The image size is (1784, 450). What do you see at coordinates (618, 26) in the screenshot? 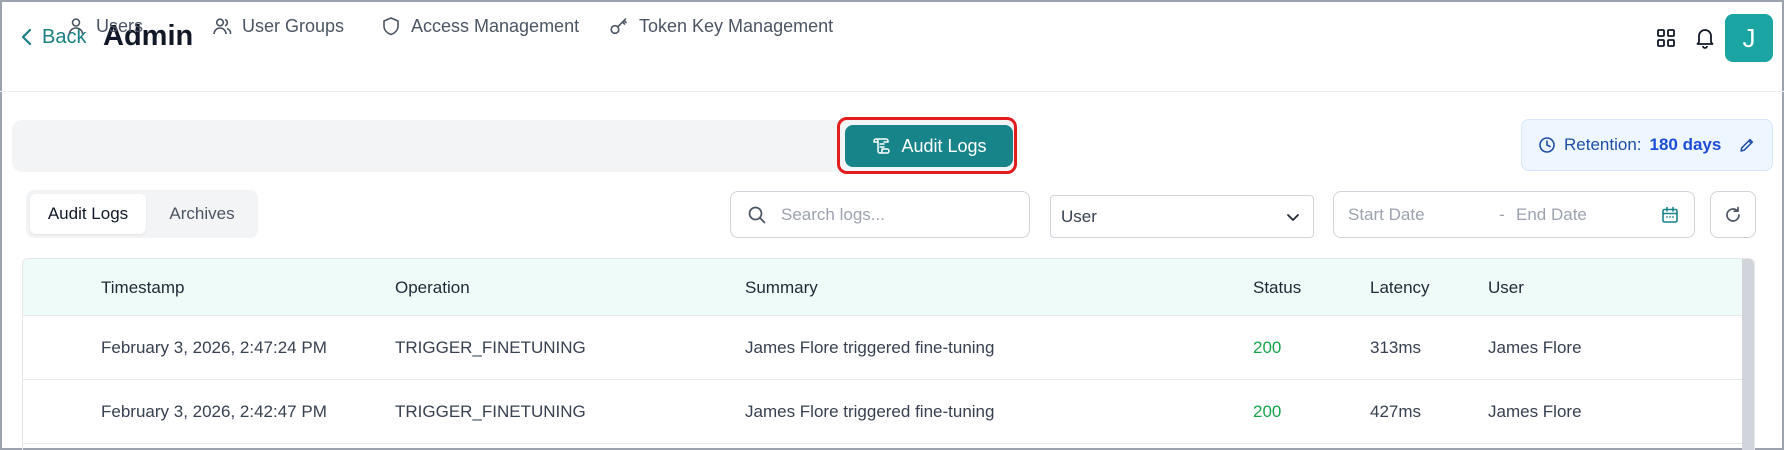
I see `key-icon` at bounding box center [618, 26].